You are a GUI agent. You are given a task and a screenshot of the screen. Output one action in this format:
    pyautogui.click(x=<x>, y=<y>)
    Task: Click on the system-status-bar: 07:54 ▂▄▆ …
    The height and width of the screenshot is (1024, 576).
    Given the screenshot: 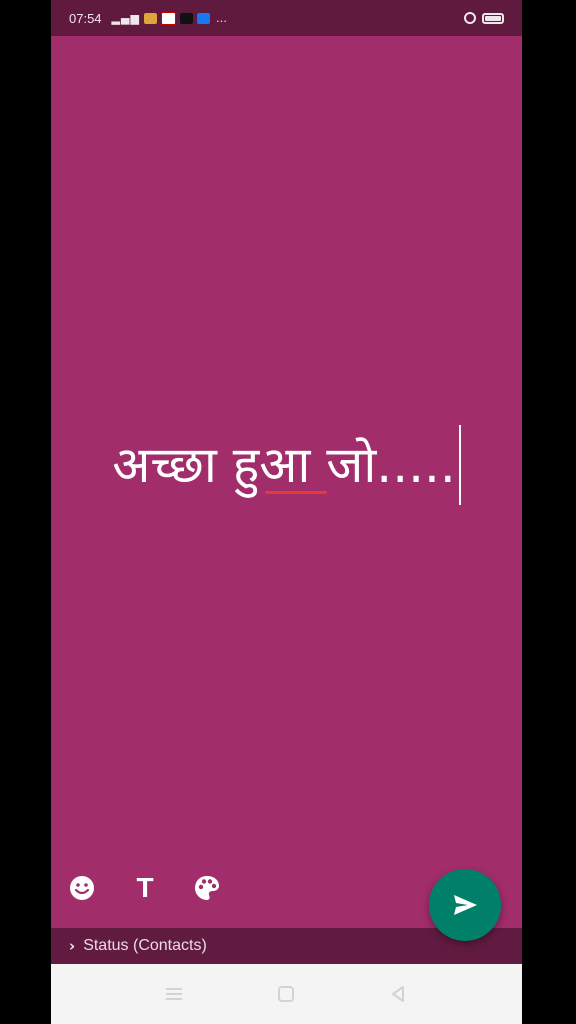 What is the action you would take?
    pyautogui.click(x=286, y=18)
    